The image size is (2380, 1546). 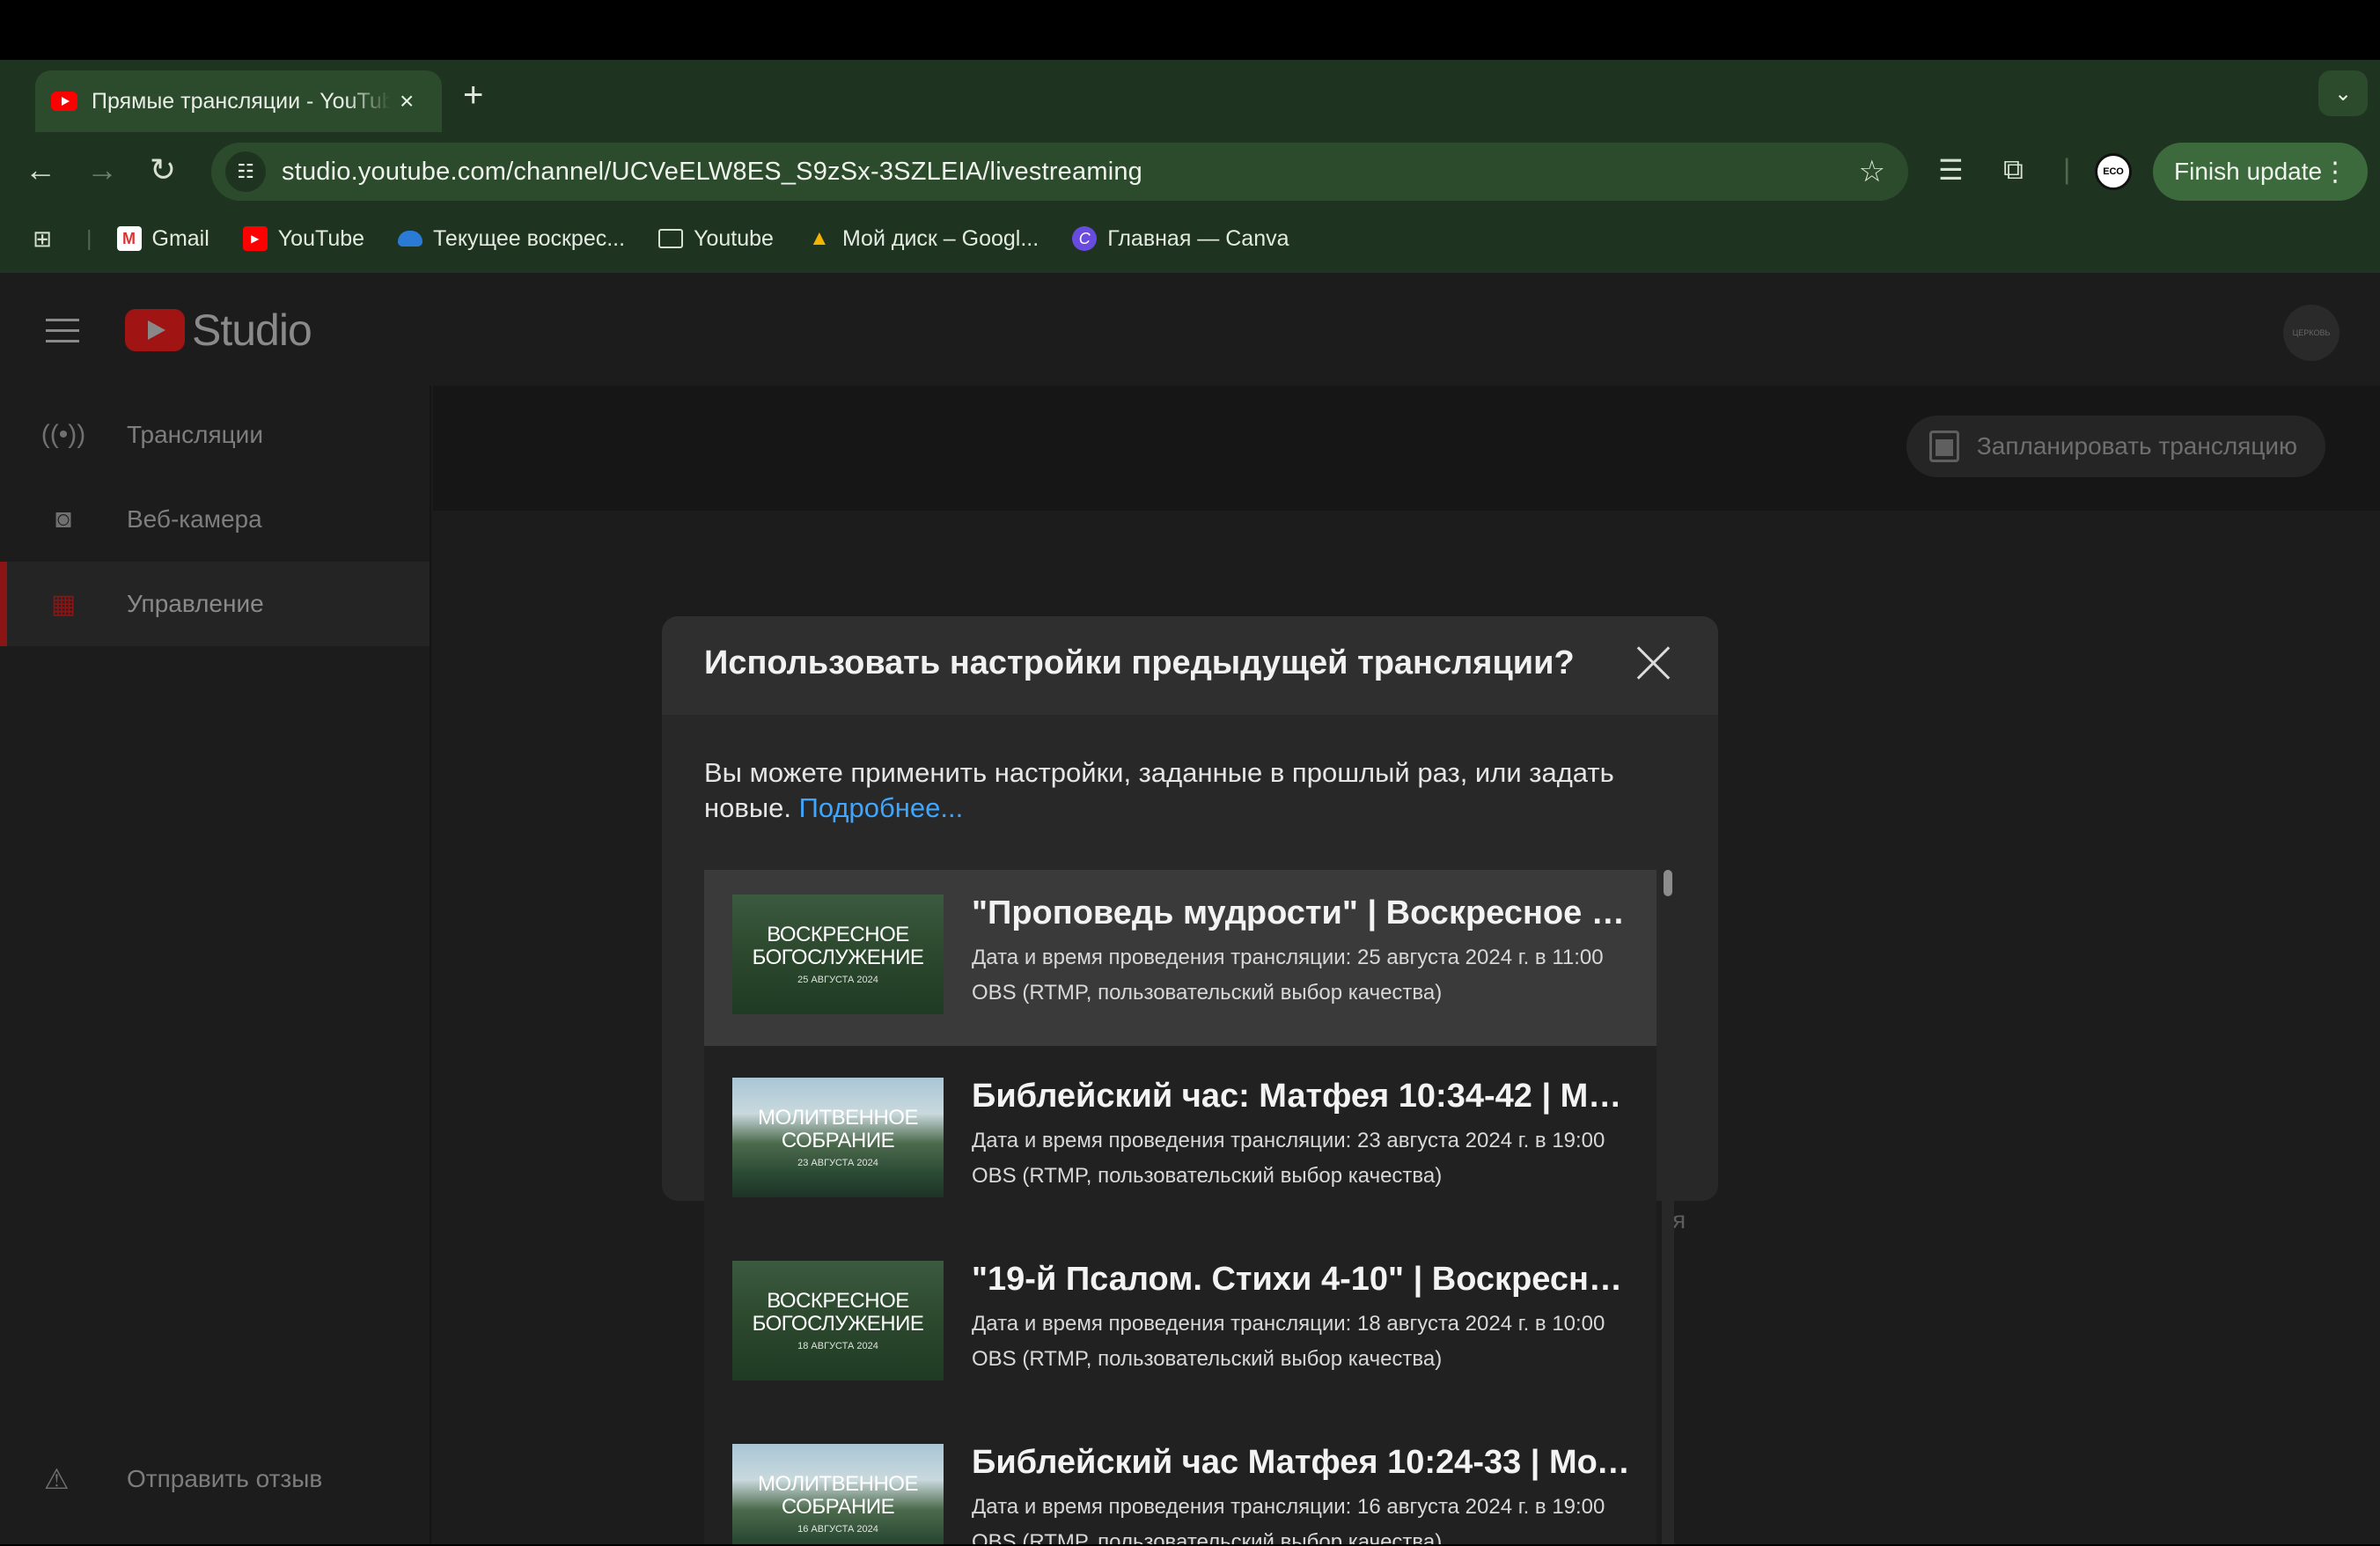 What do you see at coordinates (2248, 171) in the screenshot?
I see `finish-update-label: Finish update` at bounding box center [2248, 171].